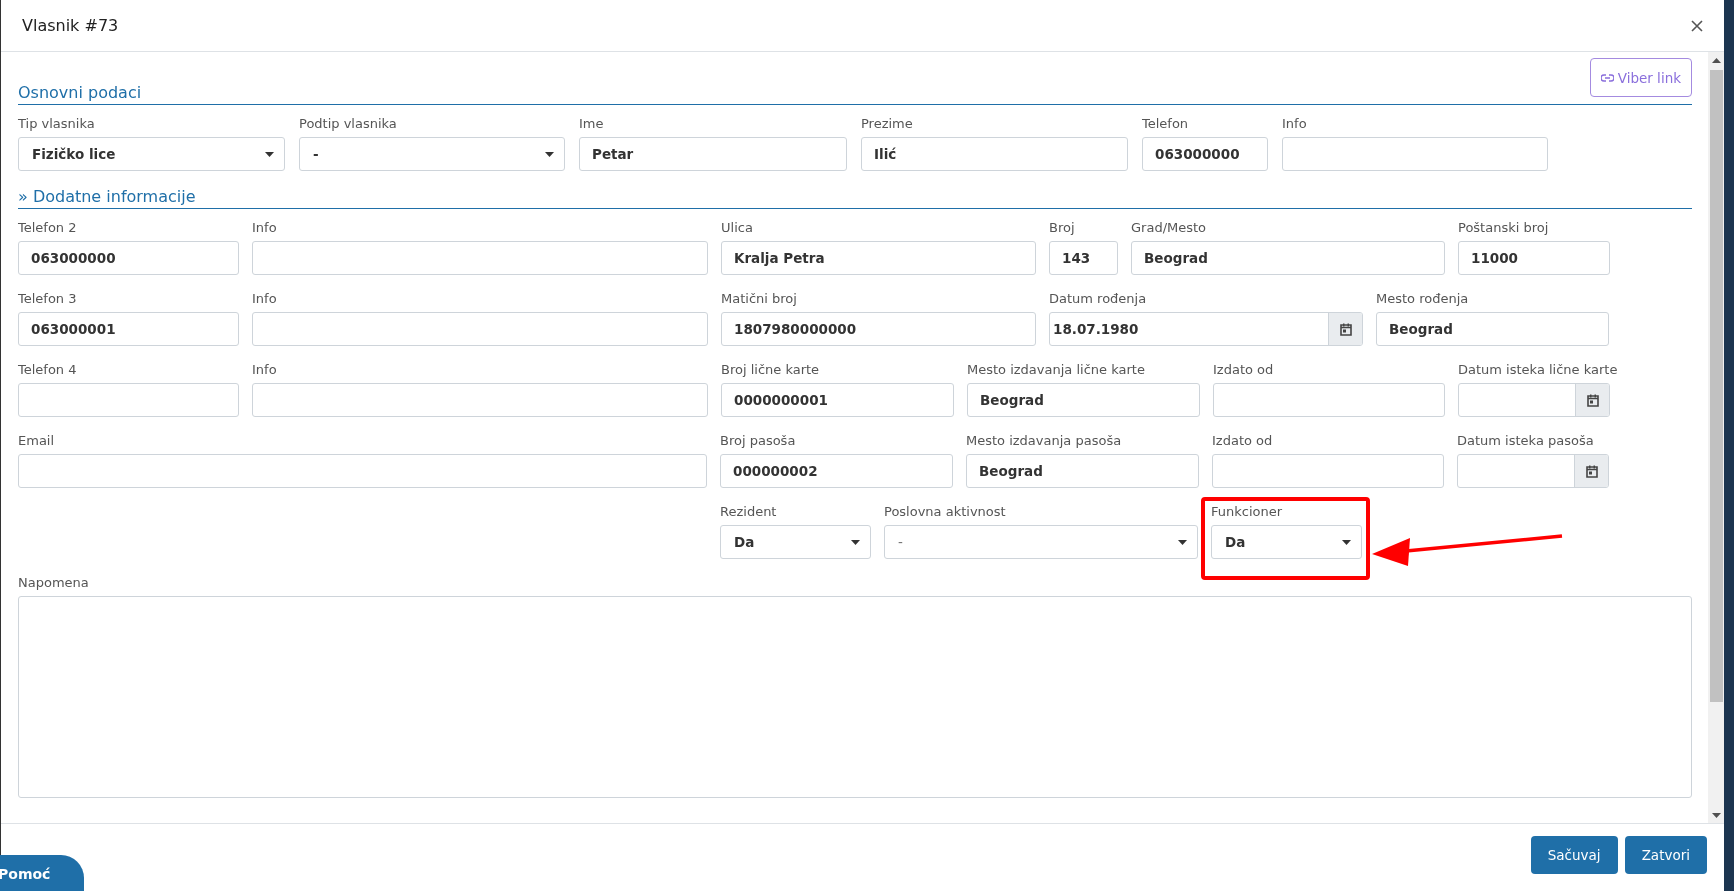 Image resolution: width=1734 pixels, height=891 pixels. Describe the element at coordinates (1169, 227) in the screenshot. I see `field-label: Grad/Mesto` at that location.